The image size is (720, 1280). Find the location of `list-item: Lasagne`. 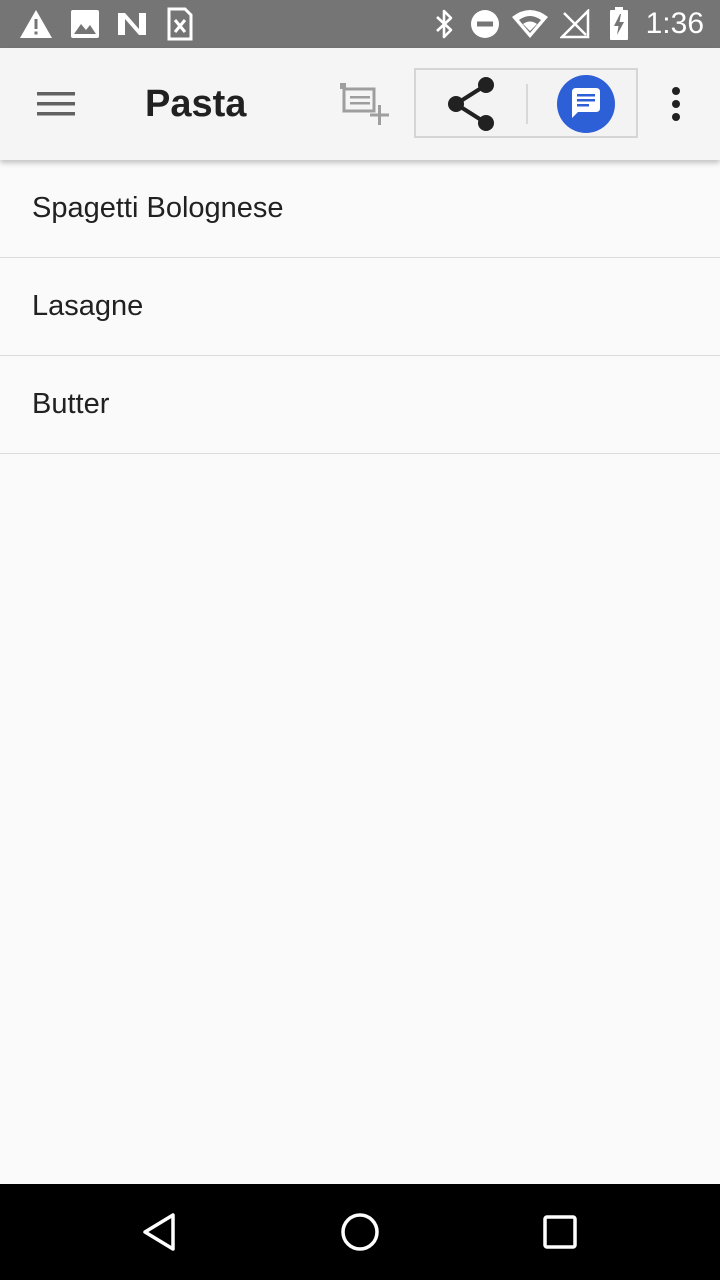

list-item: Lasagne is located at coordinates (360, 307).